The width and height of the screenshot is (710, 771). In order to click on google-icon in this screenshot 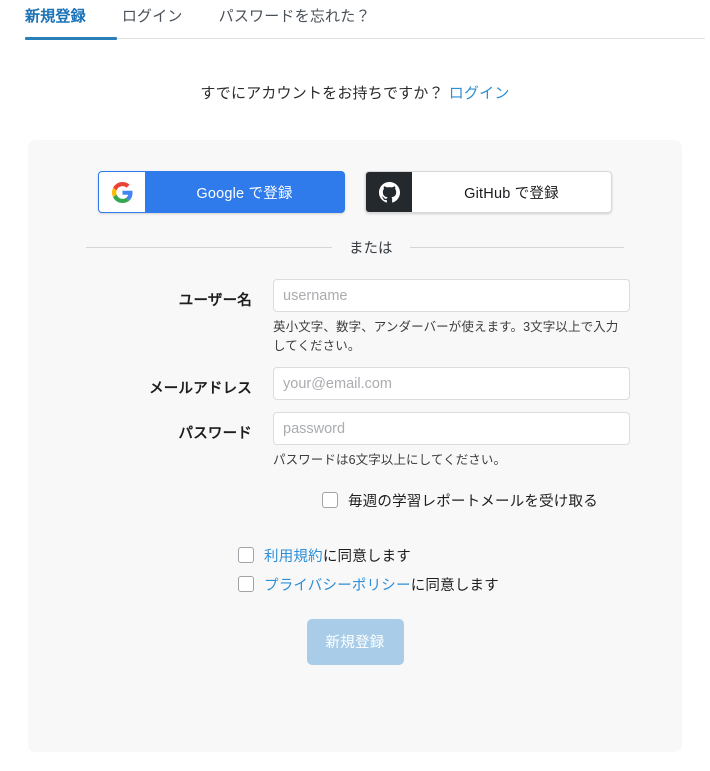, I will do `click(122, 192)`.